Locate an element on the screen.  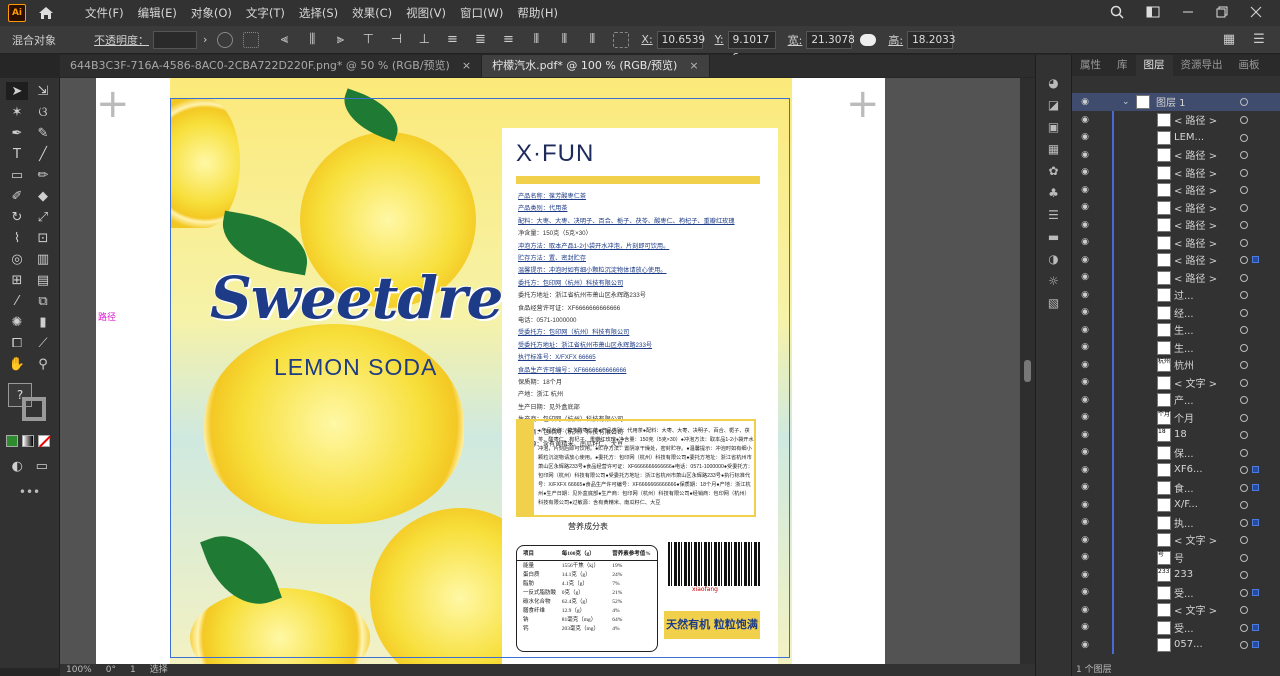
layer-name: 杭州 is located at coordinates (1184, 364).